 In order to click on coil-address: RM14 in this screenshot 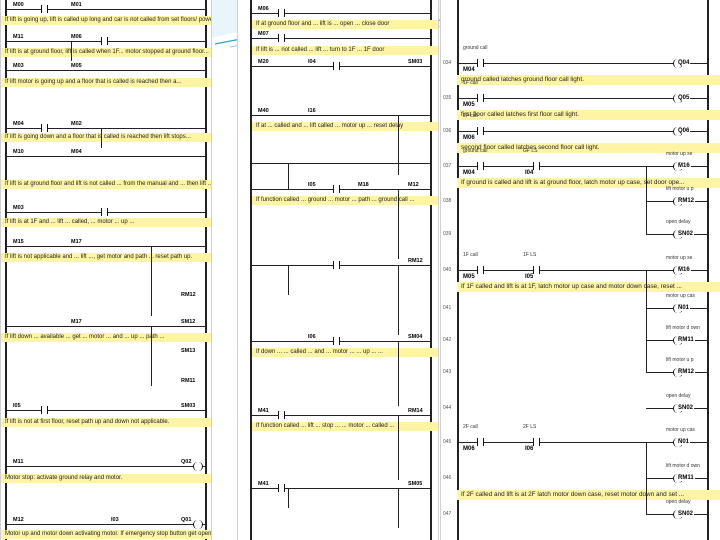, I will do `click(415, 411)`.